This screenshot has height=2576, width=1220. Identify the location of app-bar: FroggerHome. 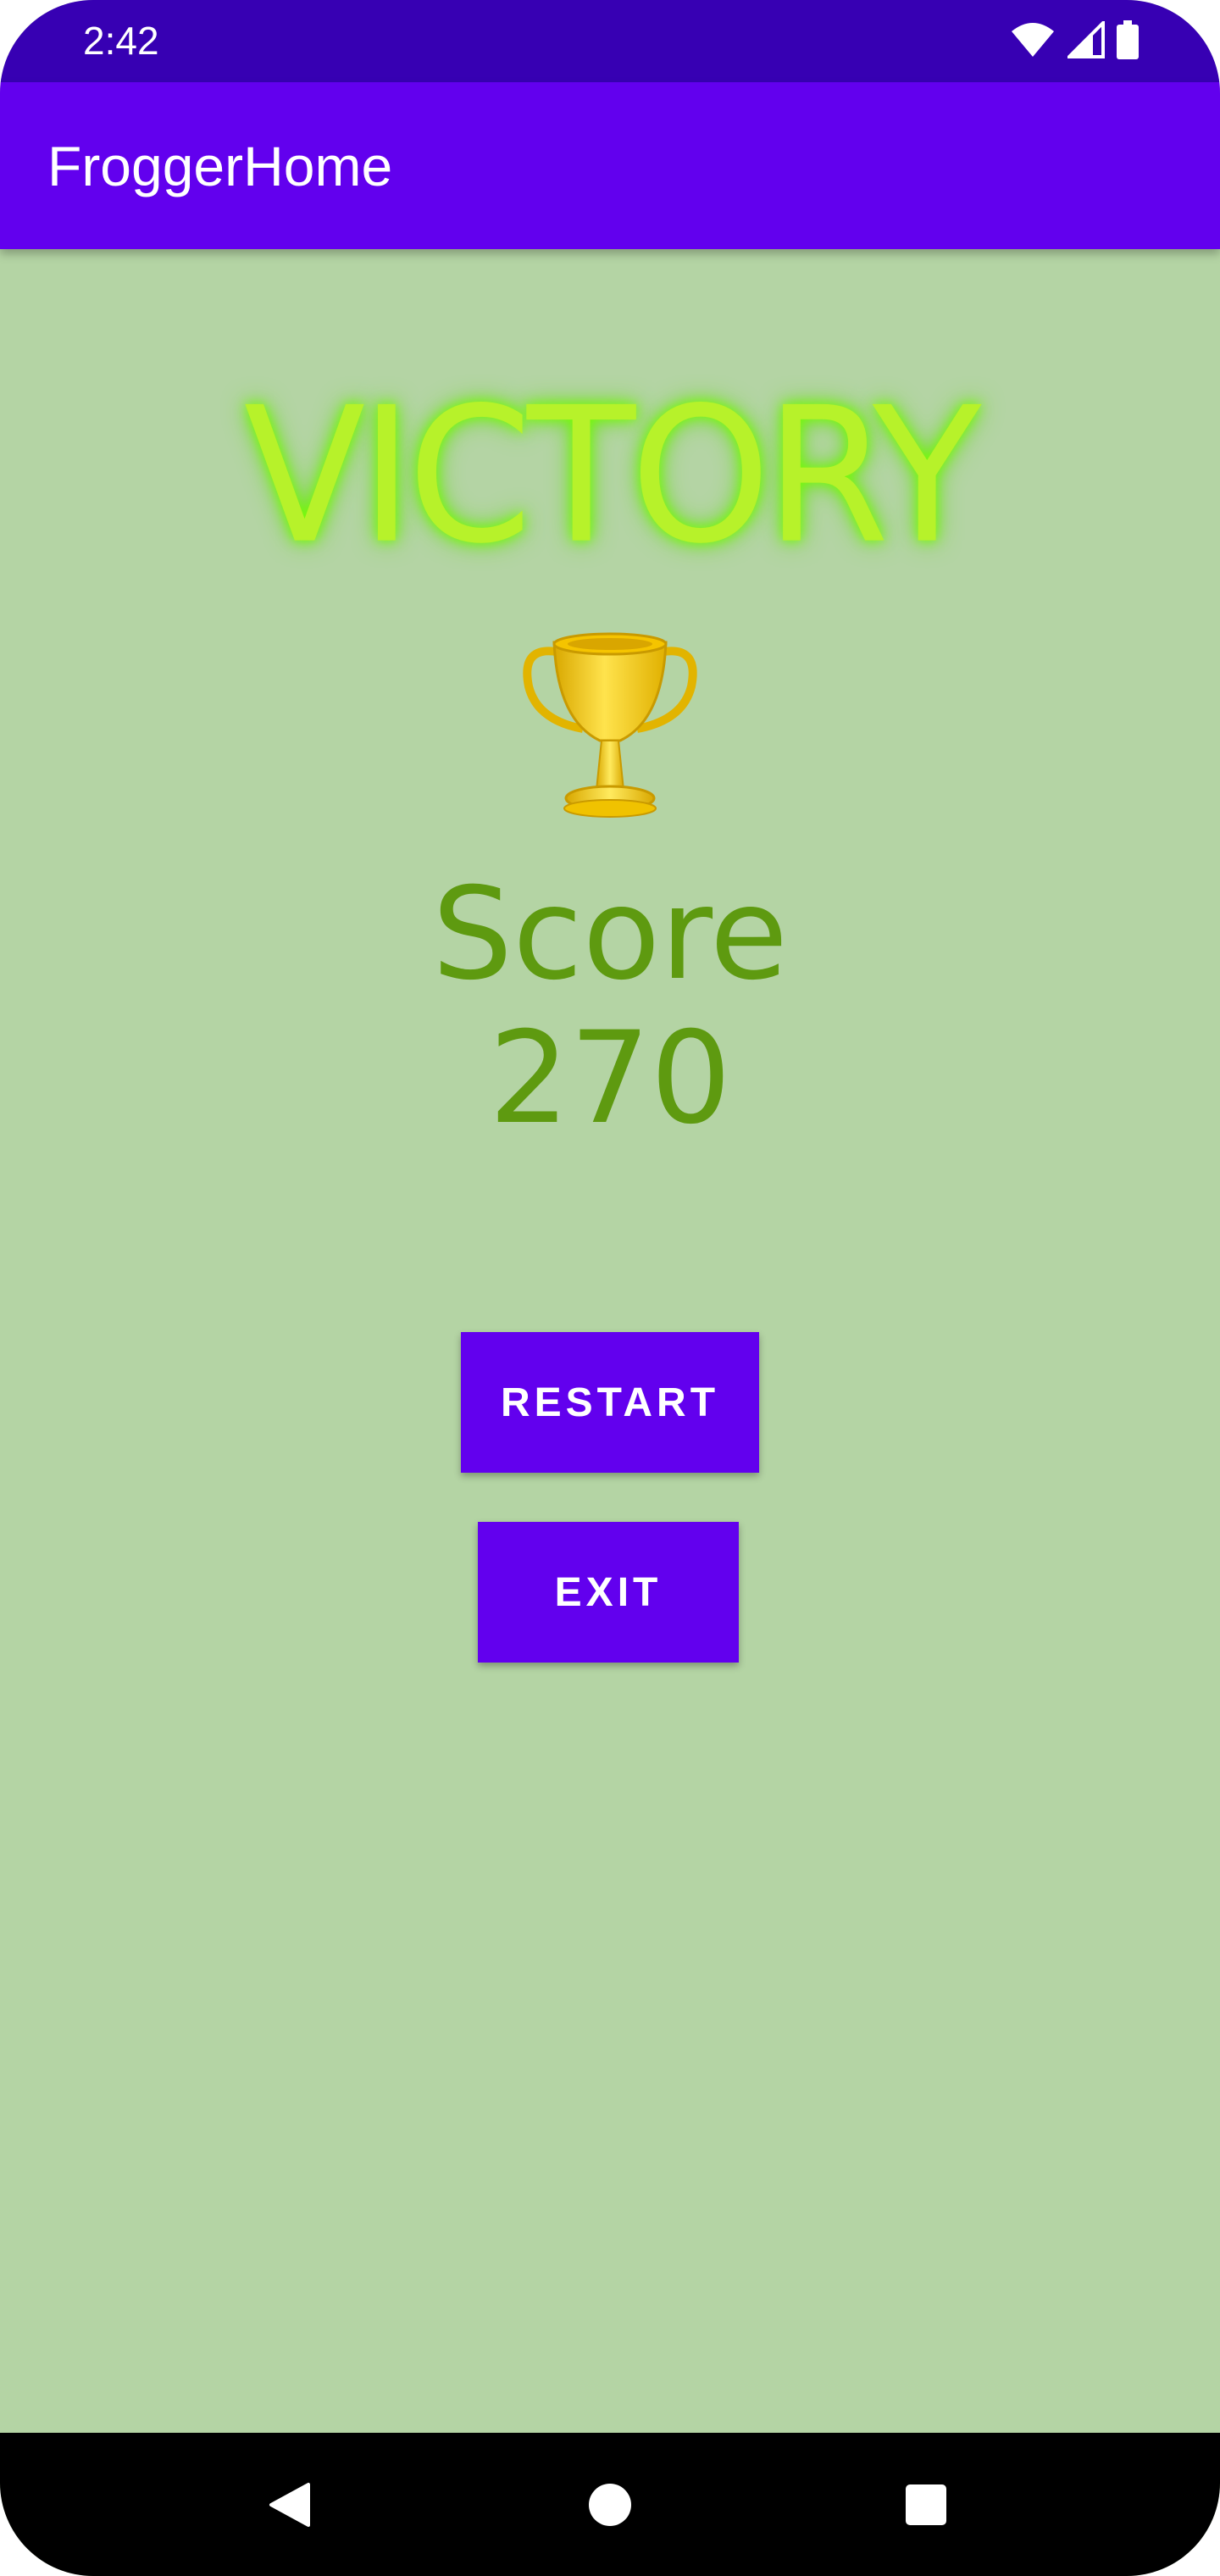
(610, 165).